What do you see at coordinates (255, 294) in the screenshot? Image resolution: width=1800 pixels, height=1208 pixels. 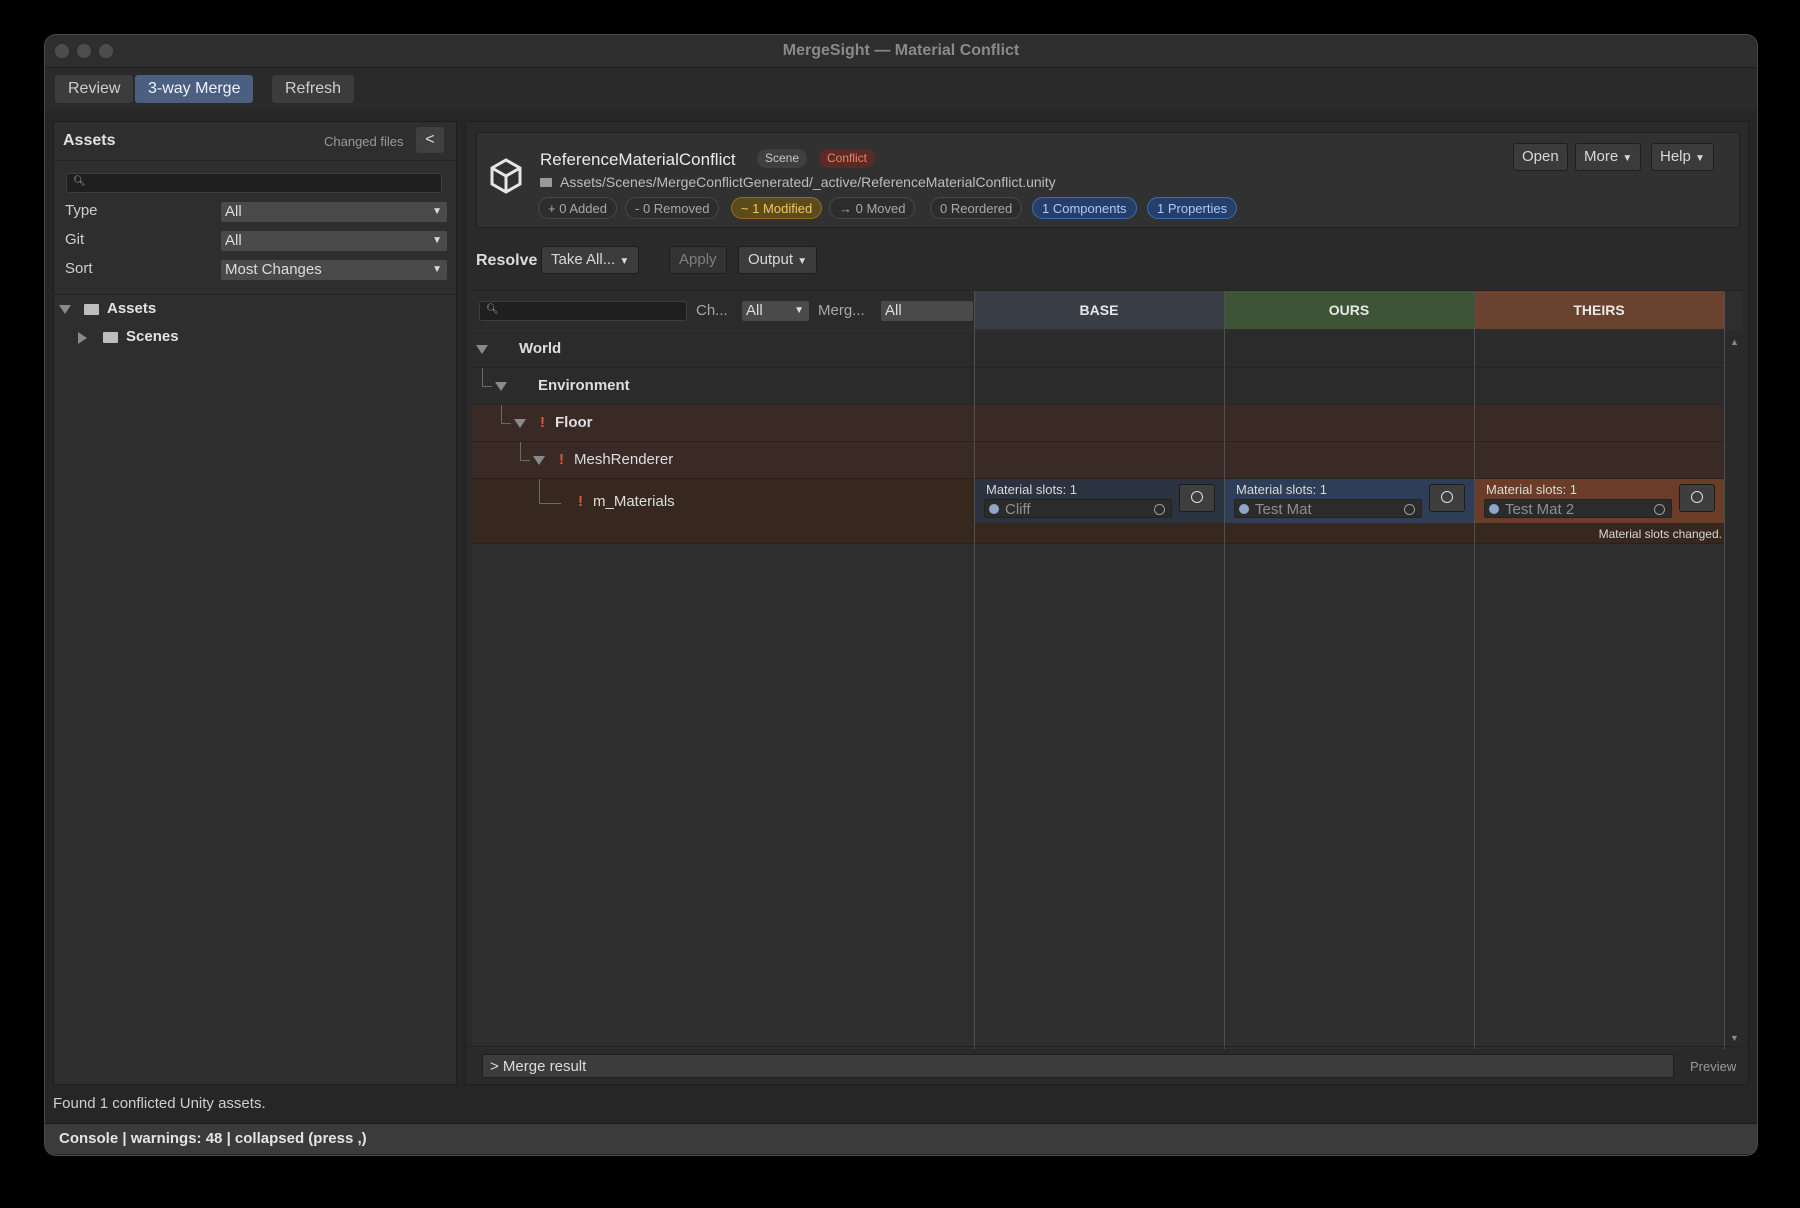 I see `divider` at bounding box center [255, 294].